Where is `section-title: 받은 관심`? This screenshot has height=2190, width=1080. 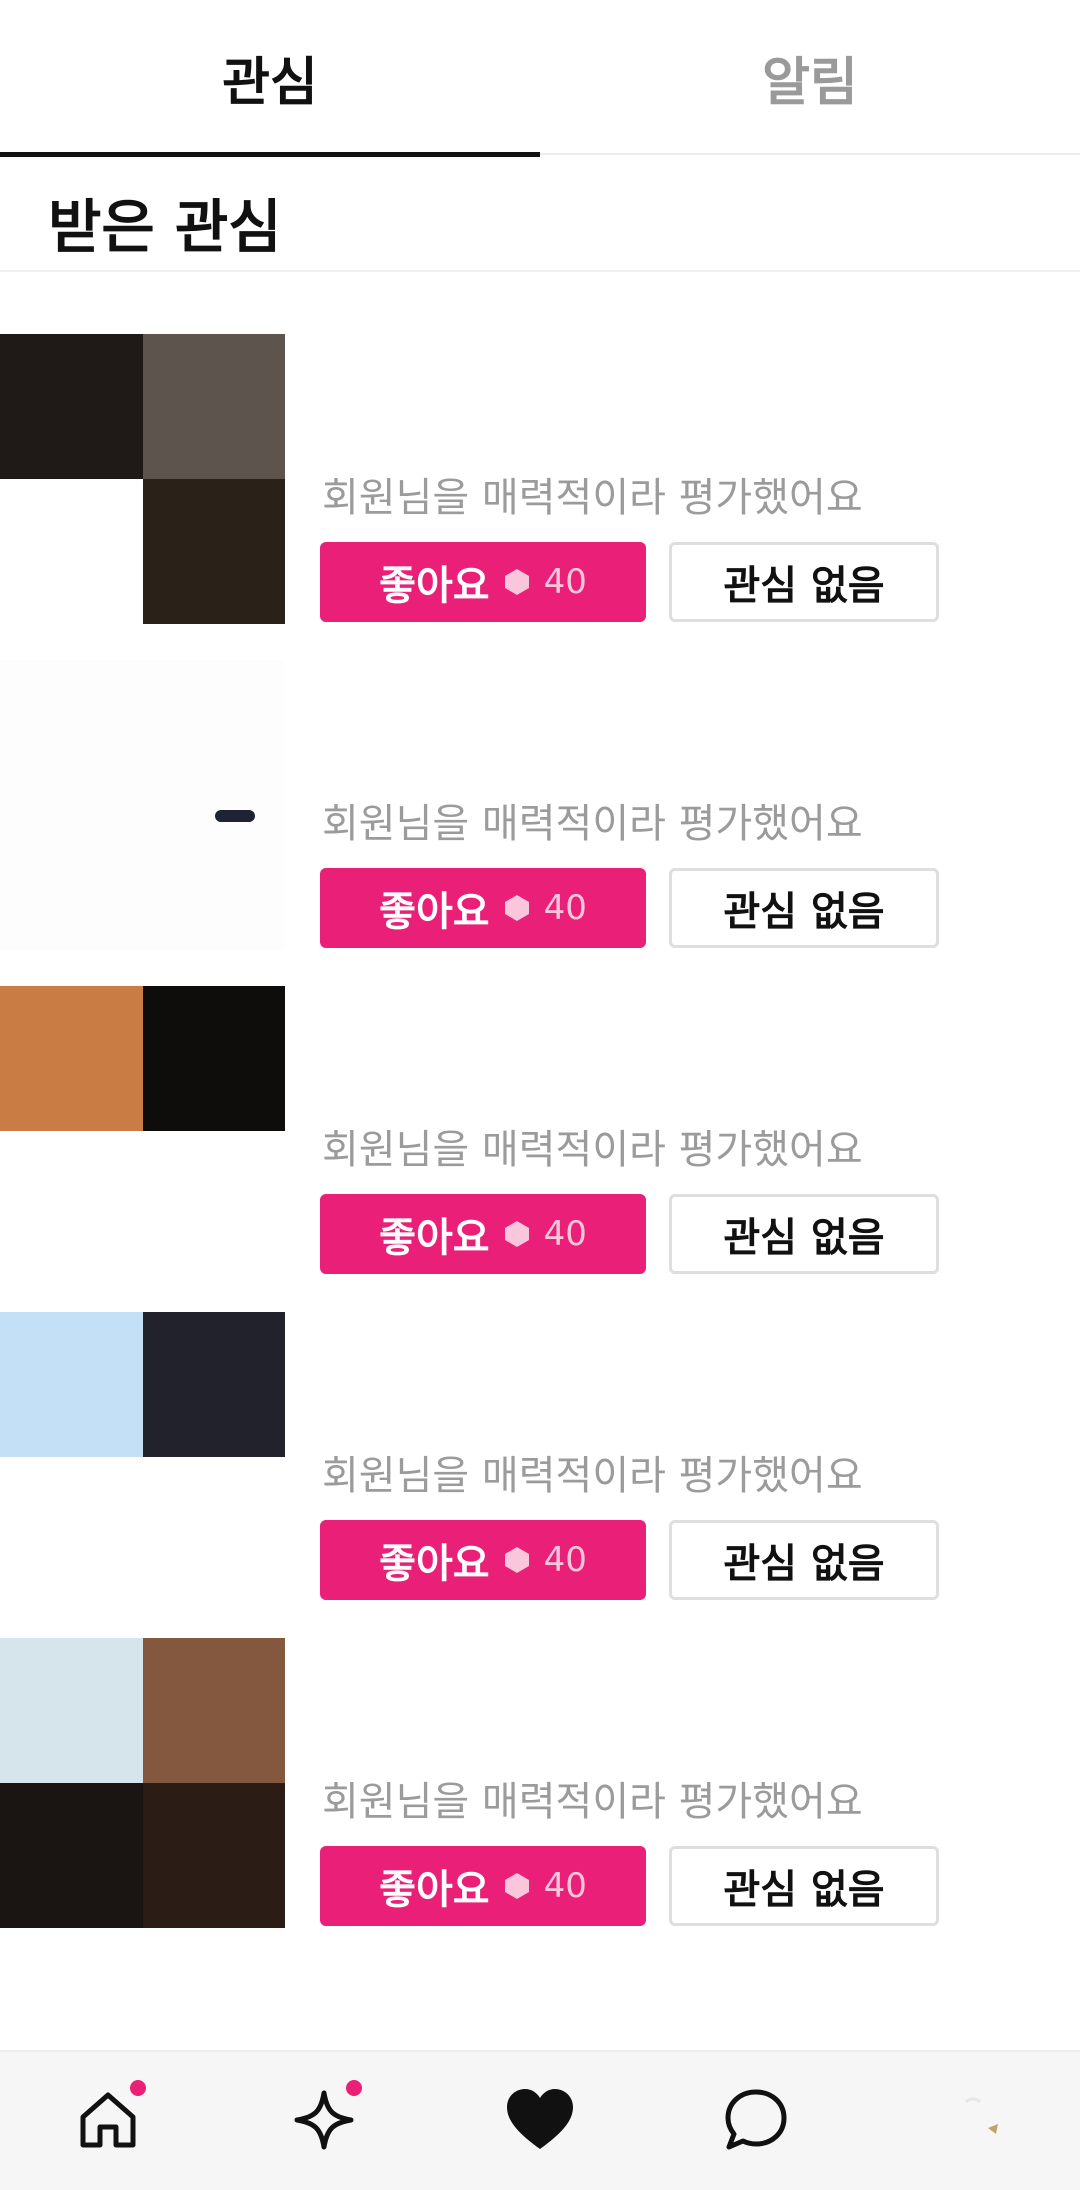 section-title: 받은 관심 is located at coordinates (165, 227).